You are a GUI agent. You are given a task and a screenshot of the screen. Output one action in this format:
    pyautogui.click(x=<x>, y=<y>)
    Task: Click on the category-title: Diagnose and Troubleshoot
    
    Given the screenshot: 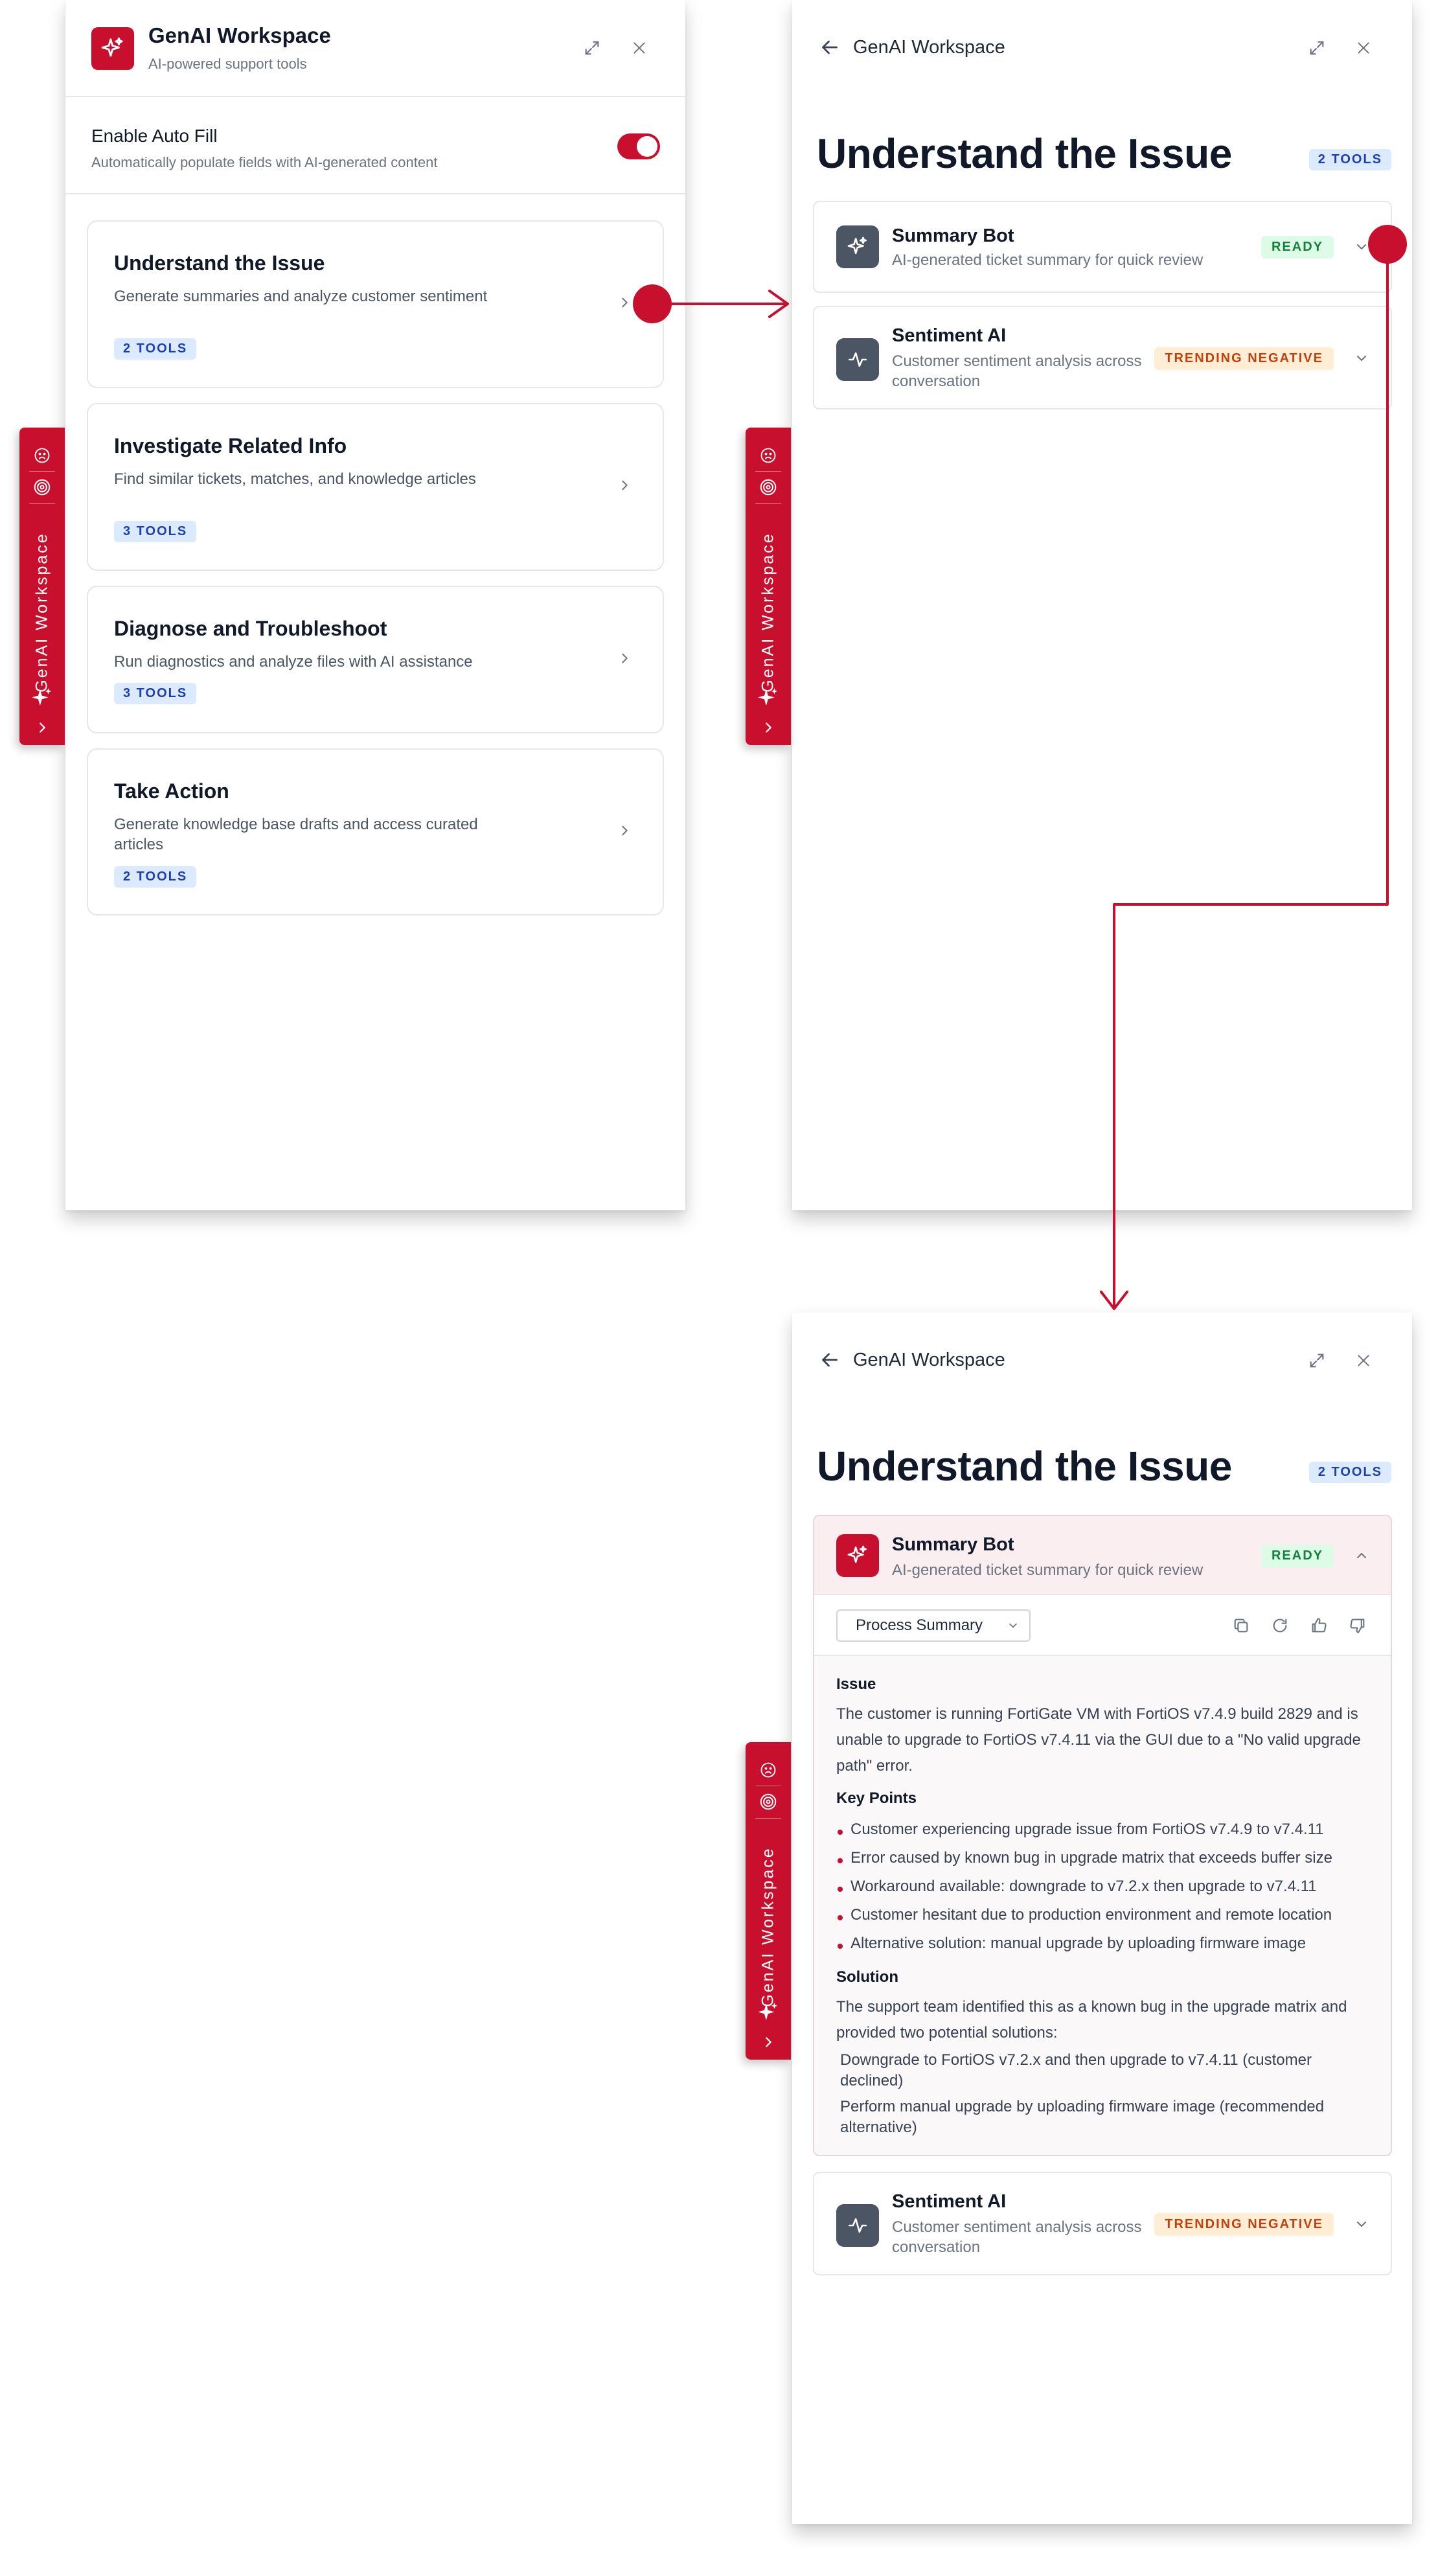 What is the action you would take?
    pyautogui.click(x=250, y=628)
    